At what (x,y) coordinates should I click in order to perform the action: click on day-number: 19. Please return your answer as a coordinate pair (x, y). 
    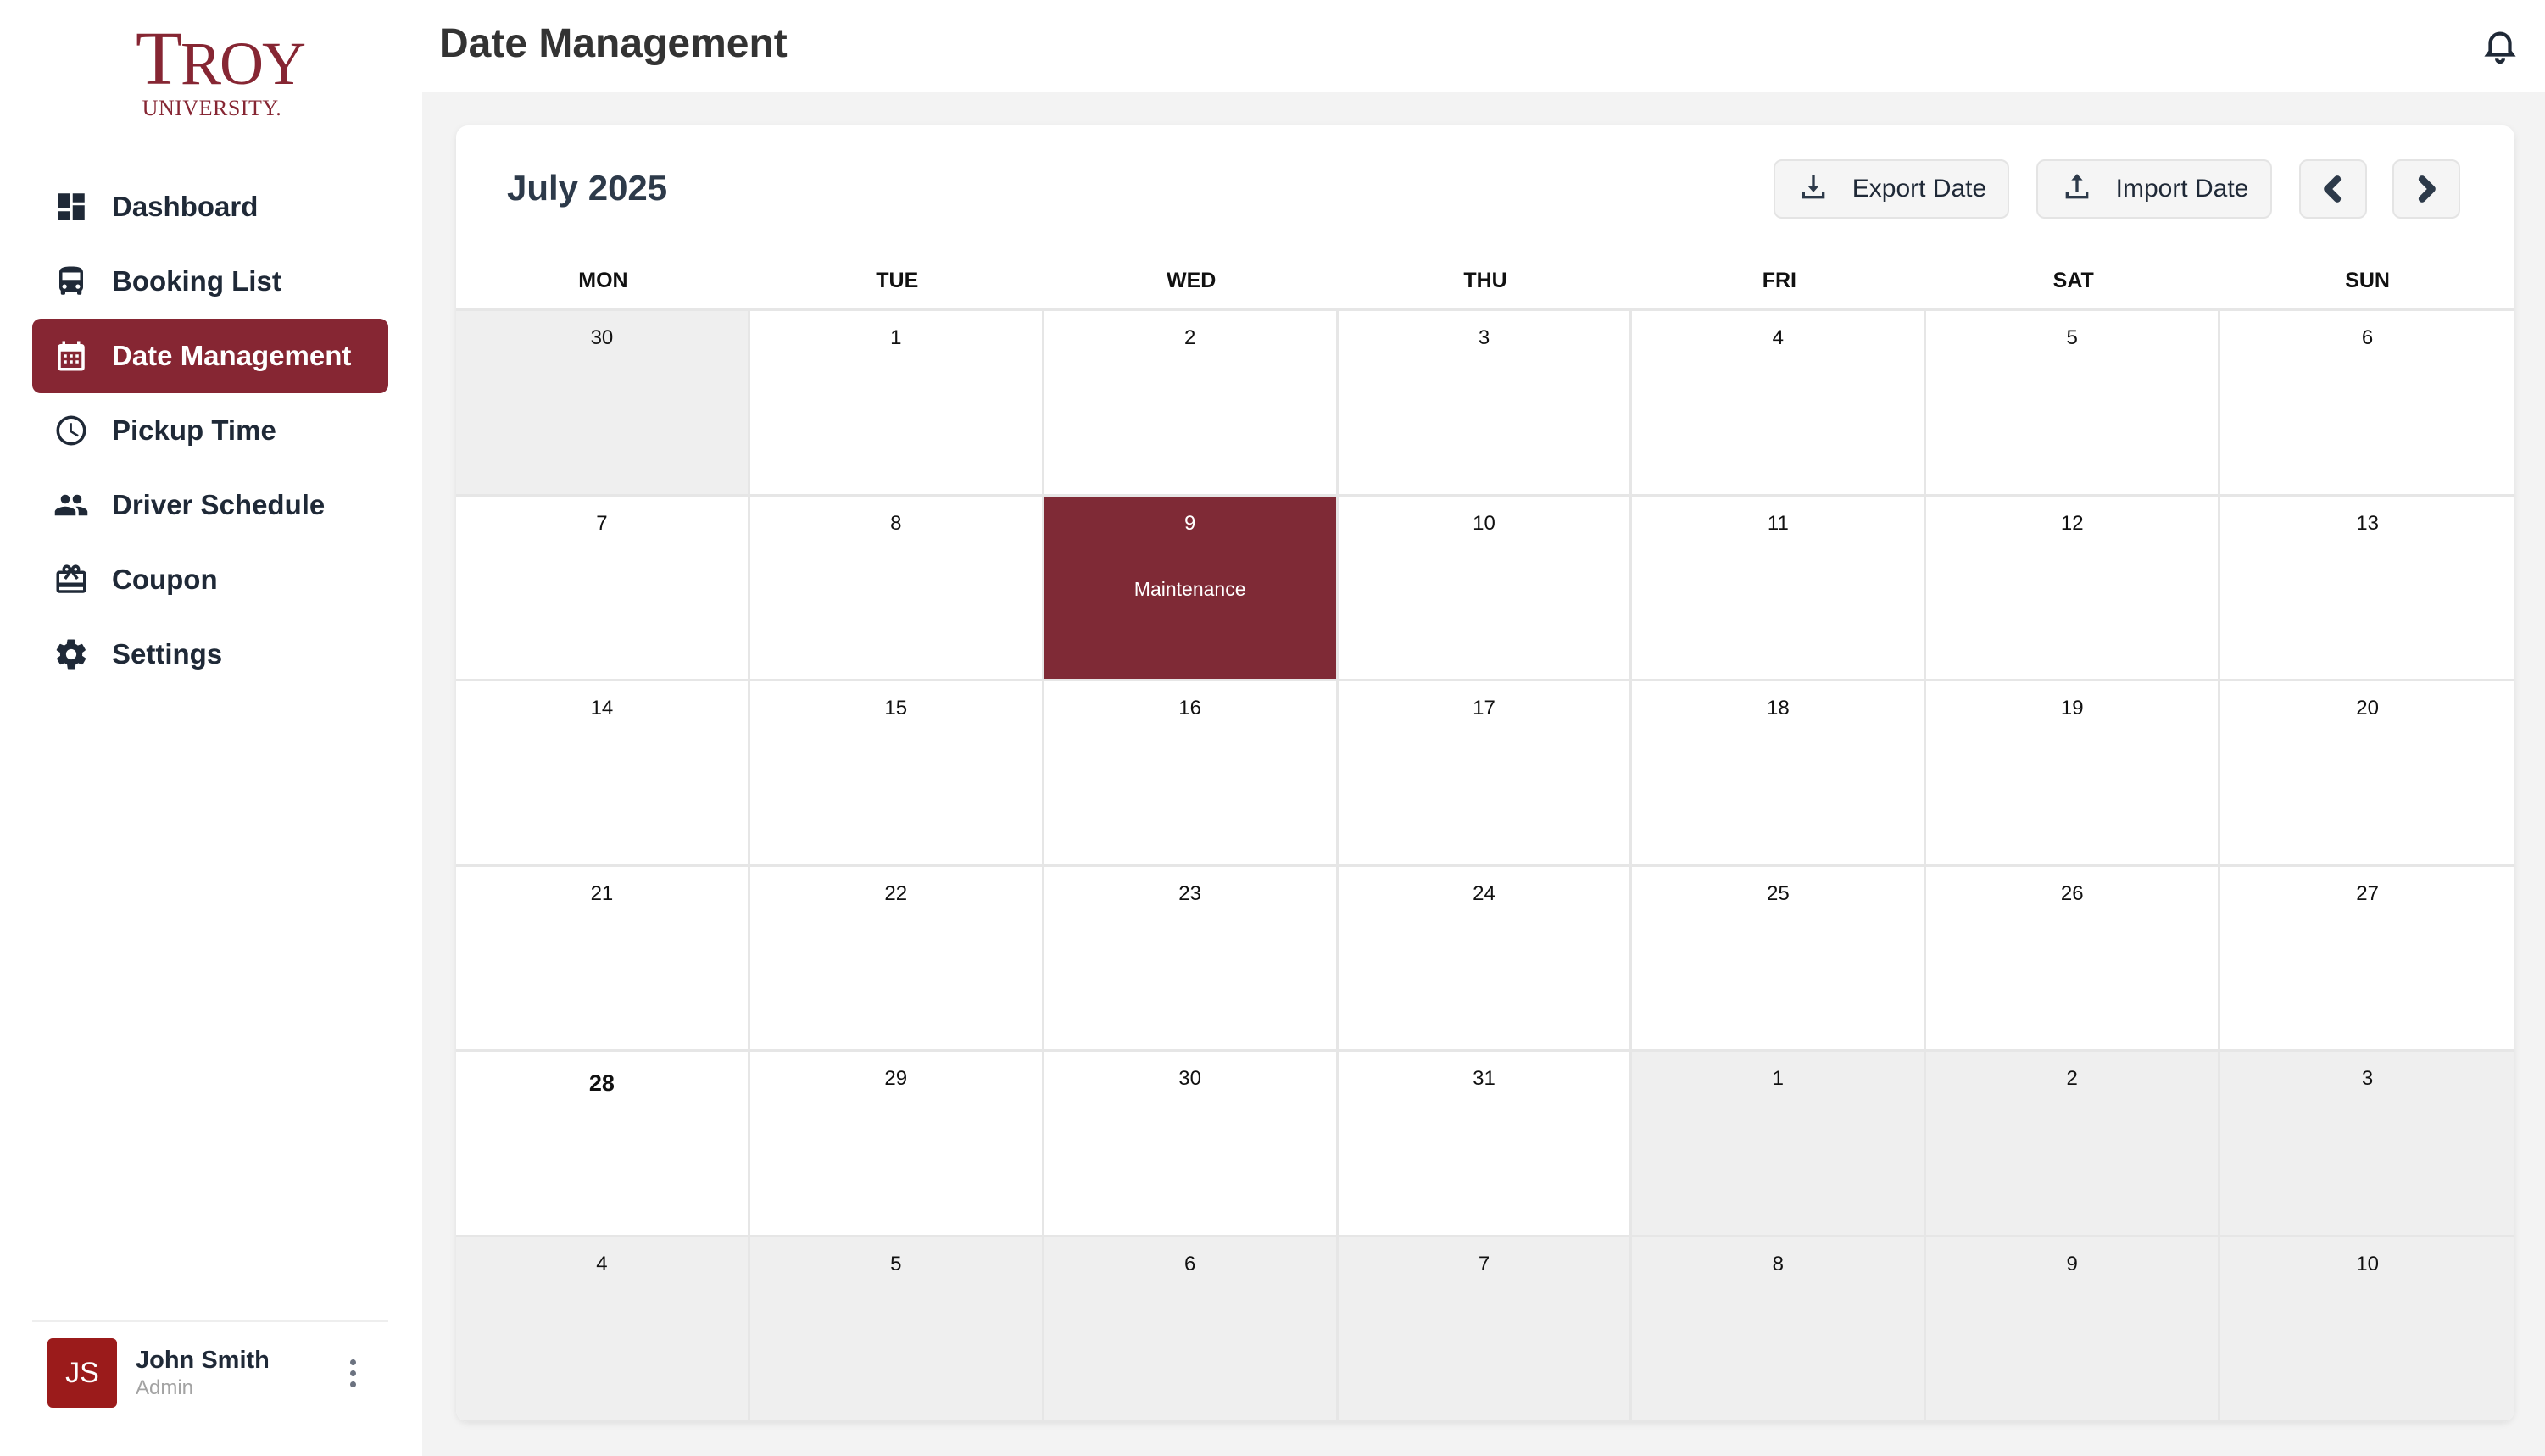
    Looking at the image, I should click on (2072, 708).